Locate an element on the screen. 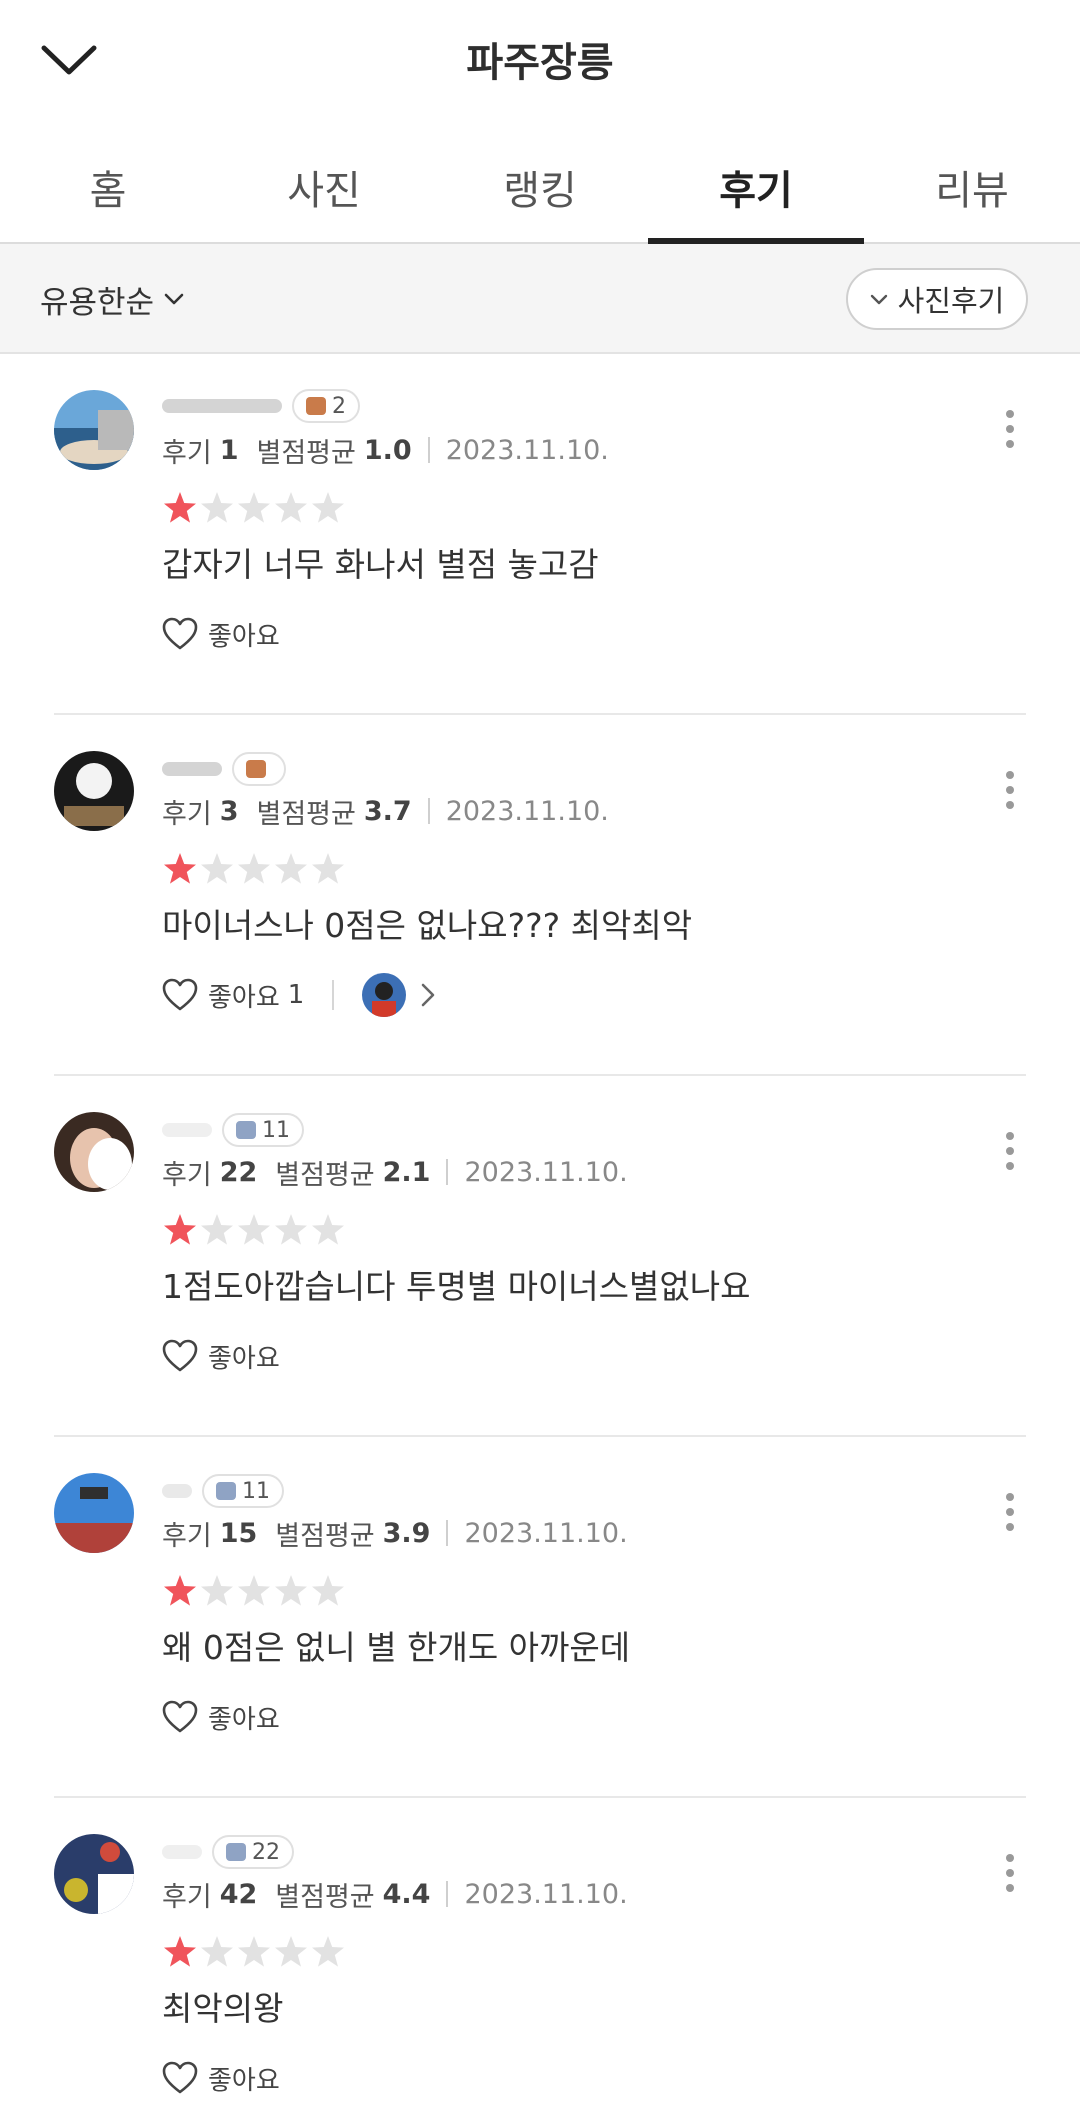  review-count: 15 is located at coordinates (238, 1533).